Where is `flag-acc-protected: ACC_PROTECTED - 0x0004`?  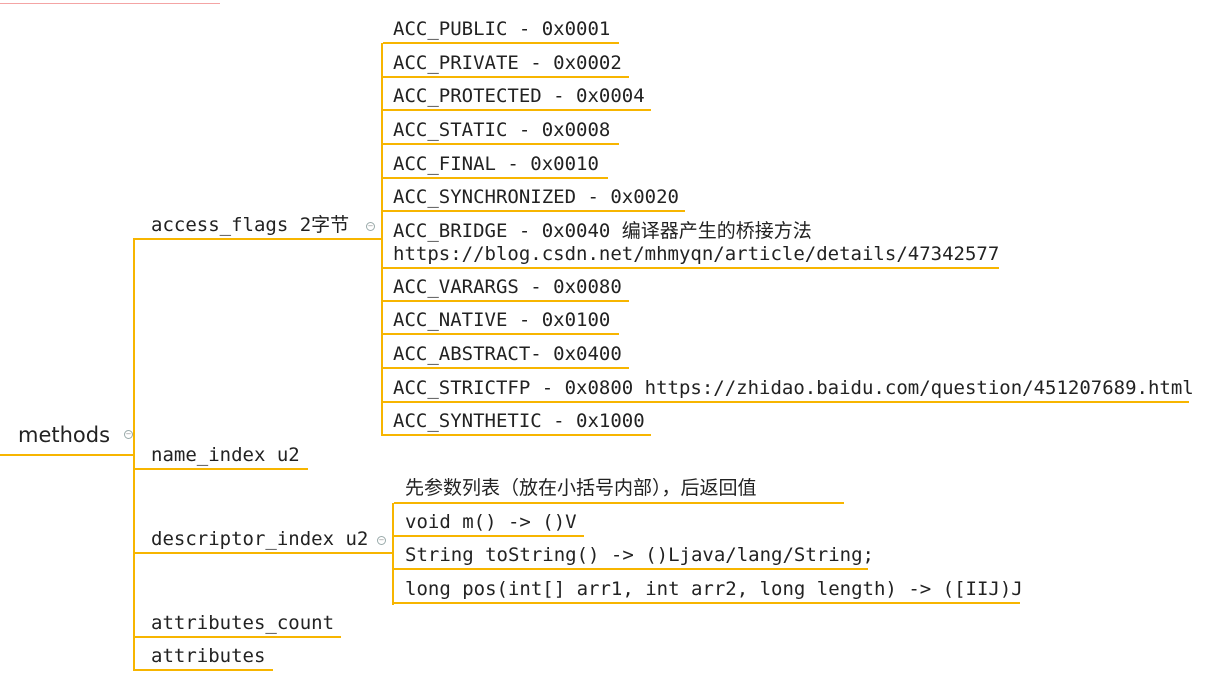
flag-acc-protected: ACC_PROTECTED - 0x0004 is located at coordinates (519, 96).